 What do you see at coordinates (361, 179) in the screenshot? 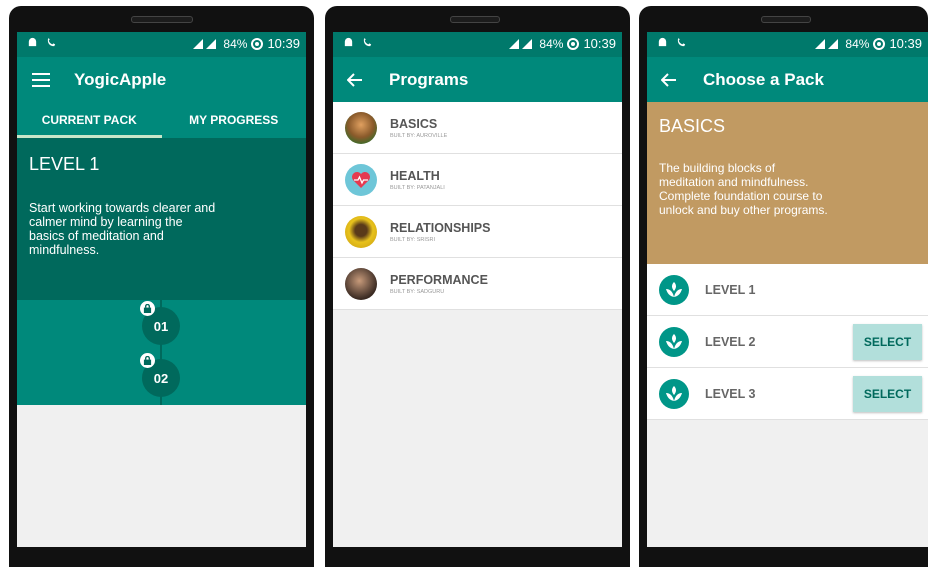
I see `heart-icon` at bounding box center [361, 179].